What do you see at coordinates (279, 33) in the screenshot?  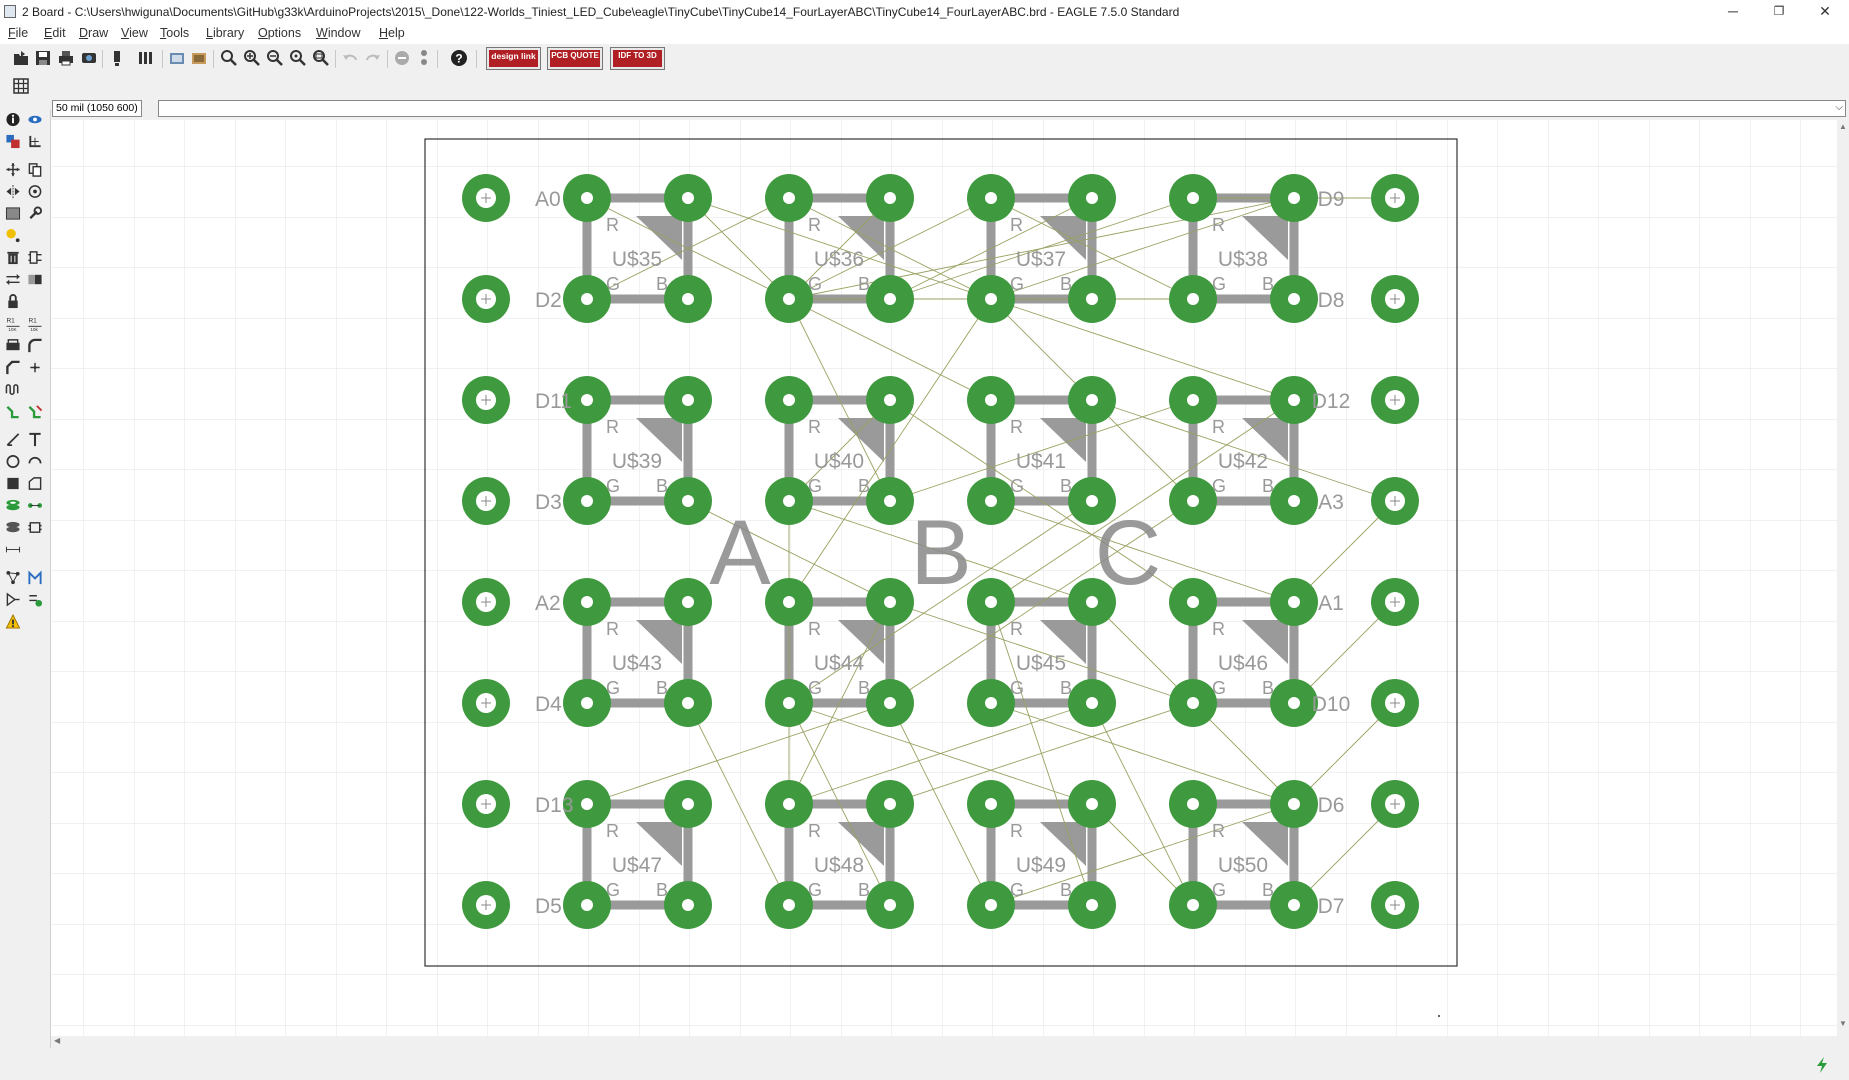 I see `menu-options: Options` at bounding box center [279, 33].